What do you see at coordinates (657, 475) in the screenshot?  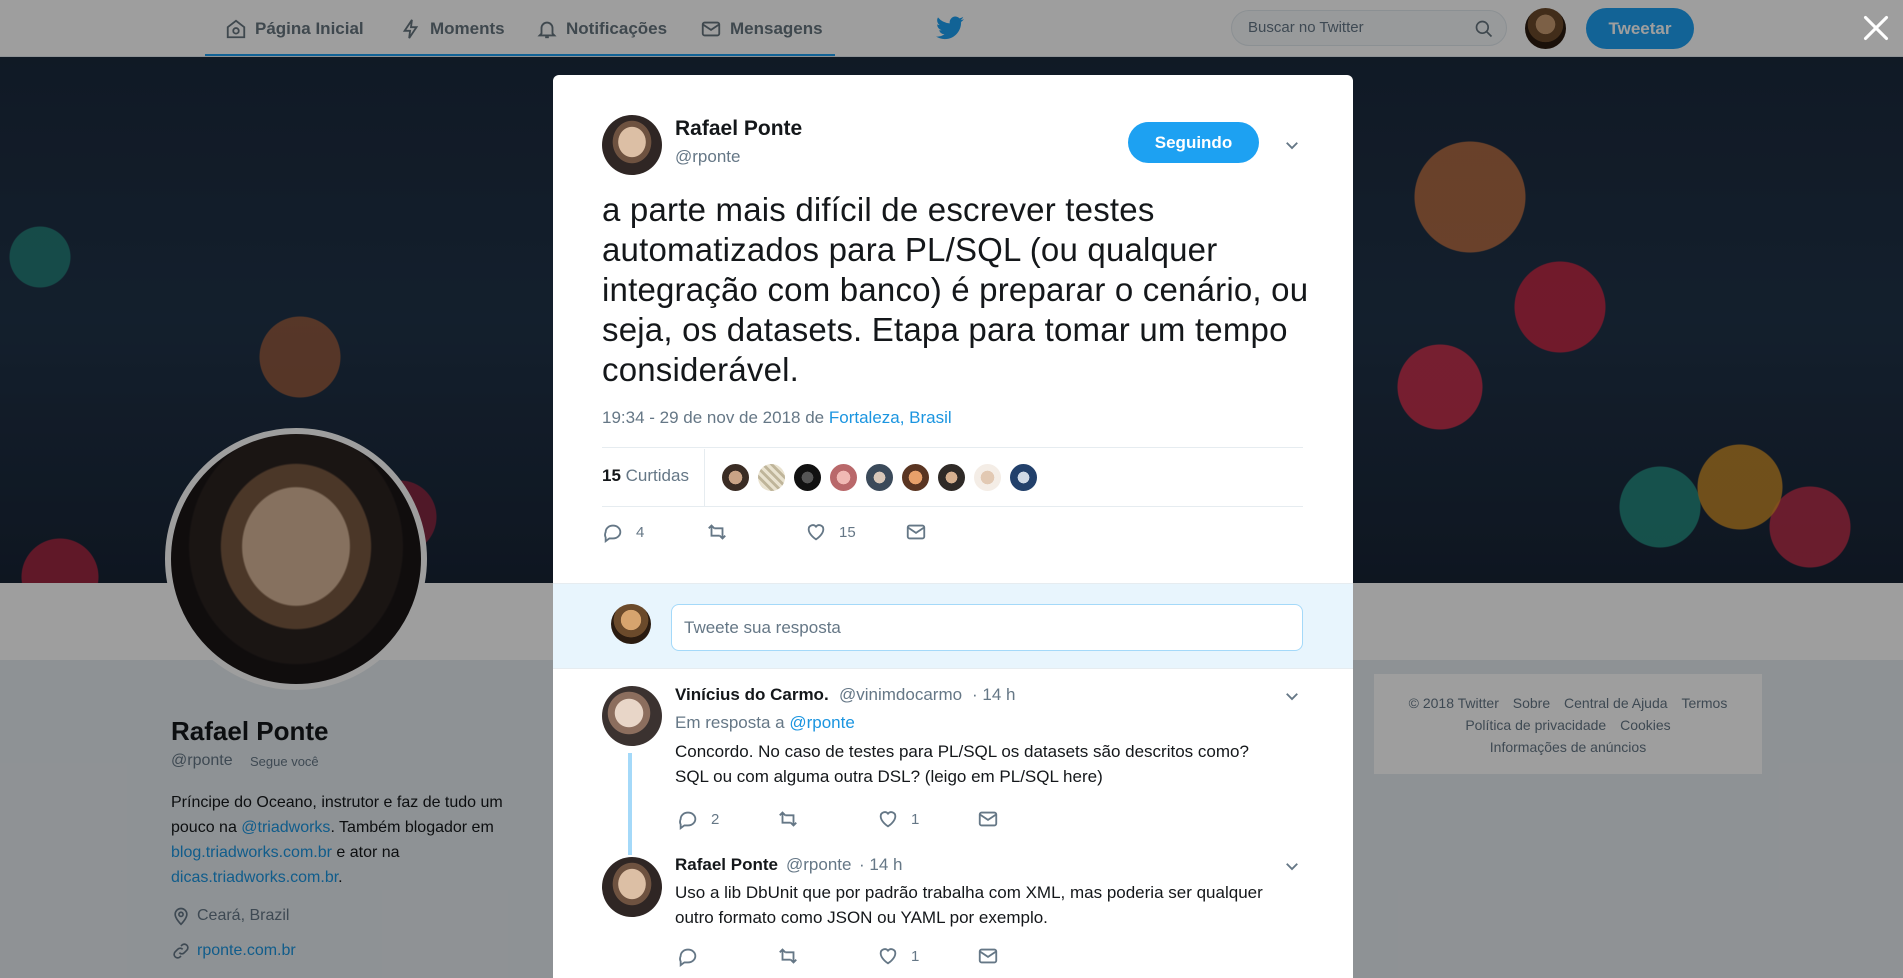 I see `likes-label: Curtidas` at bounding box center [657, 475].